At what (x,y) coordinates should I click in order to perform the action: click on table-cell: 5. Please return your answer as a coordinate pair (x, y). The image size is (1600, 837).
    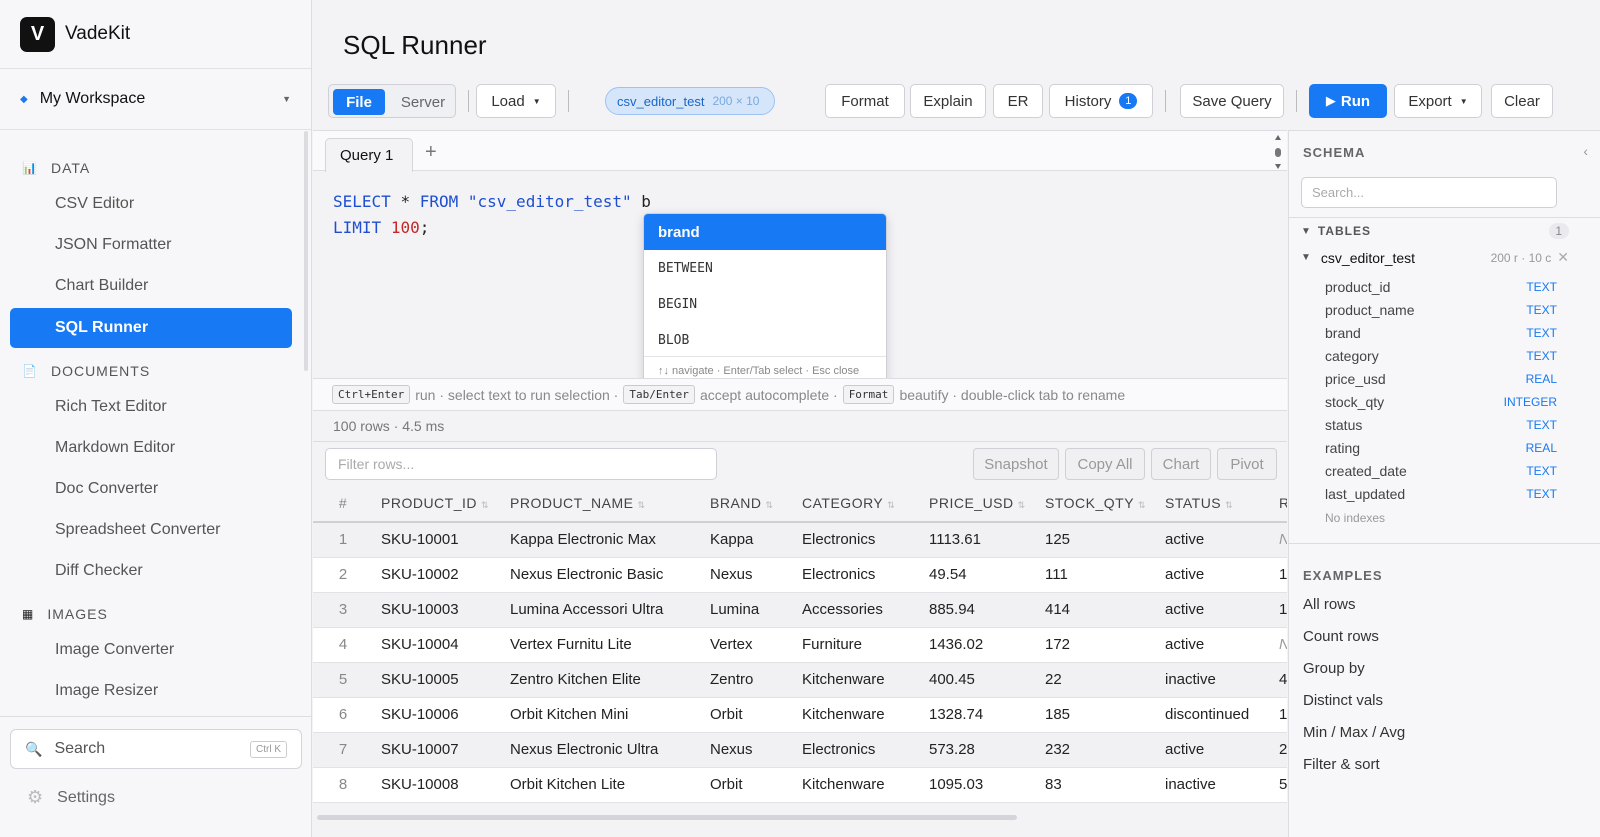
    Looking at the image, I should click on (1279, 785).